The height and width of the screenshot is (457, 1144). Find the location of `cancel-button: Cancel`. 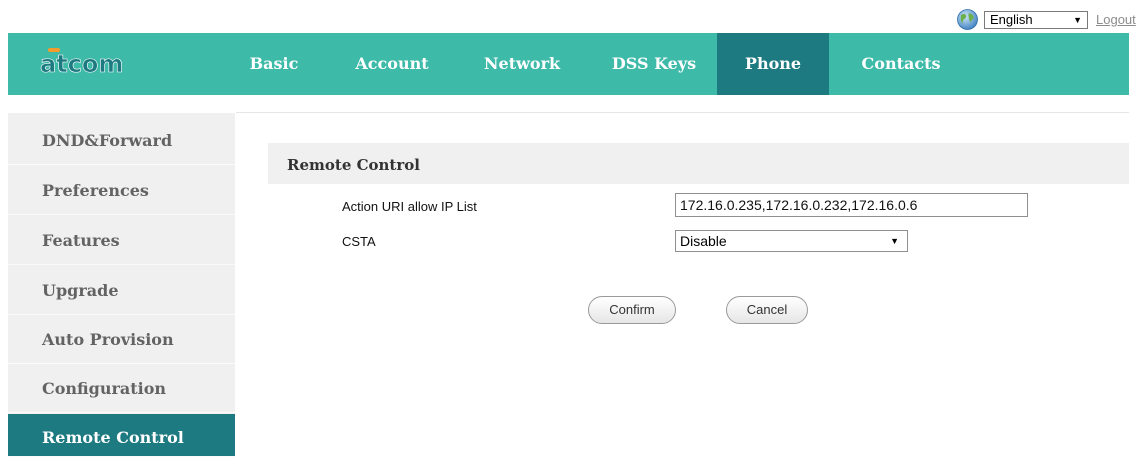

cancel-button: Cancel is located at coordinates (767, 310).